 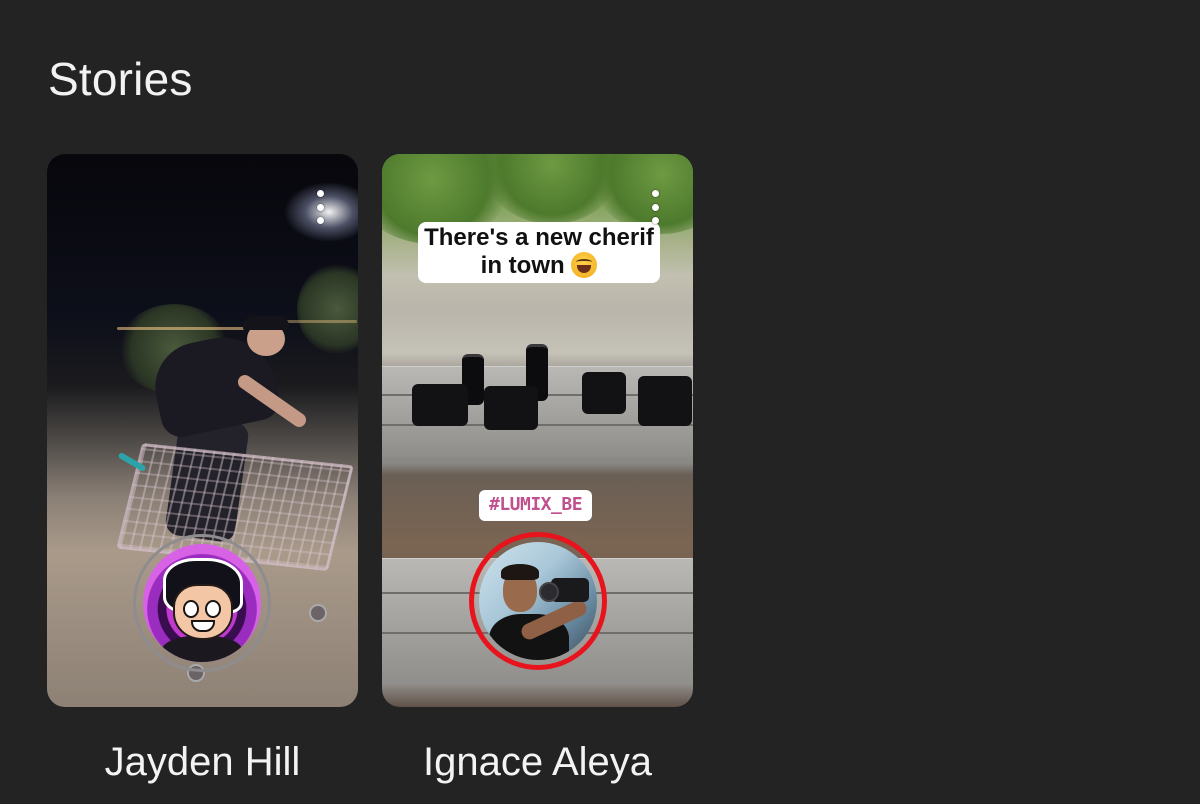 I want to click on hashtag-sticker: #LUMIX_BE, so click(x=536, y=505).